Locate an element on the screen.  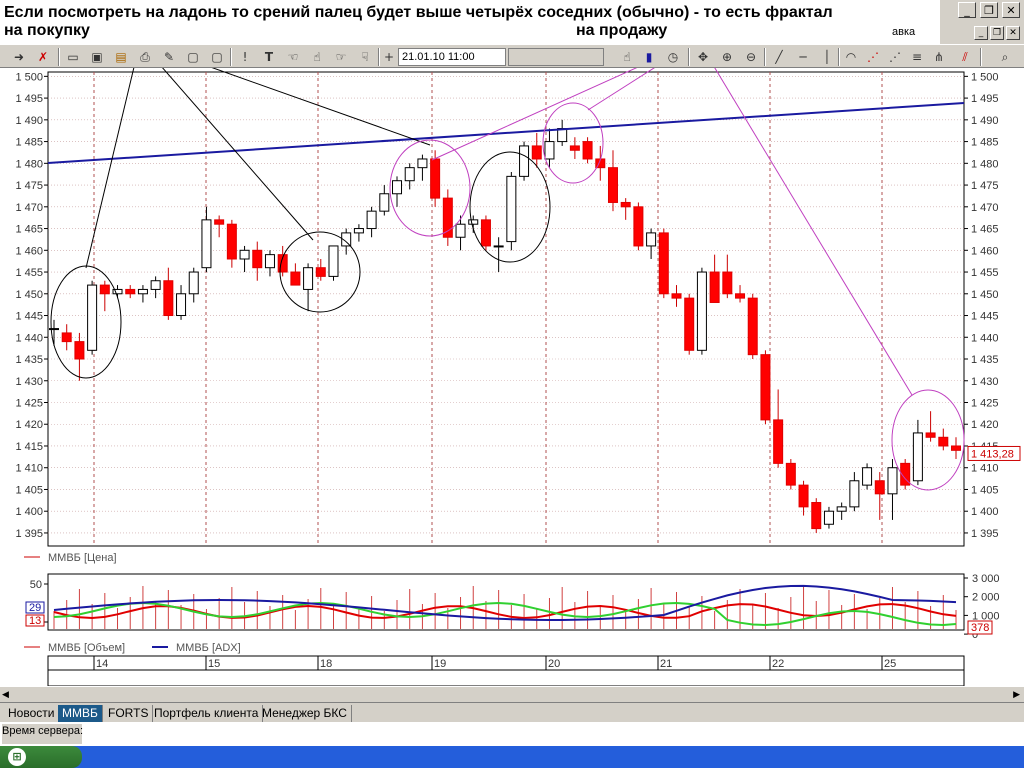
tab-portfolio: Портфель клиента is located at coordinates (207, 713).